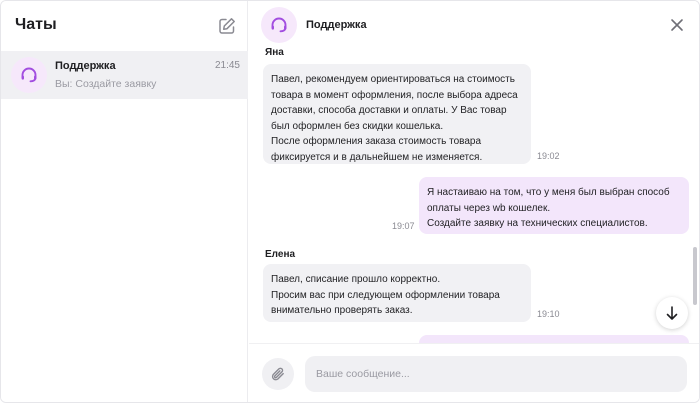  Describe the element at coordinates (474, 24) in the screenshot. I see `conversation-header: Поддержка` at that location.